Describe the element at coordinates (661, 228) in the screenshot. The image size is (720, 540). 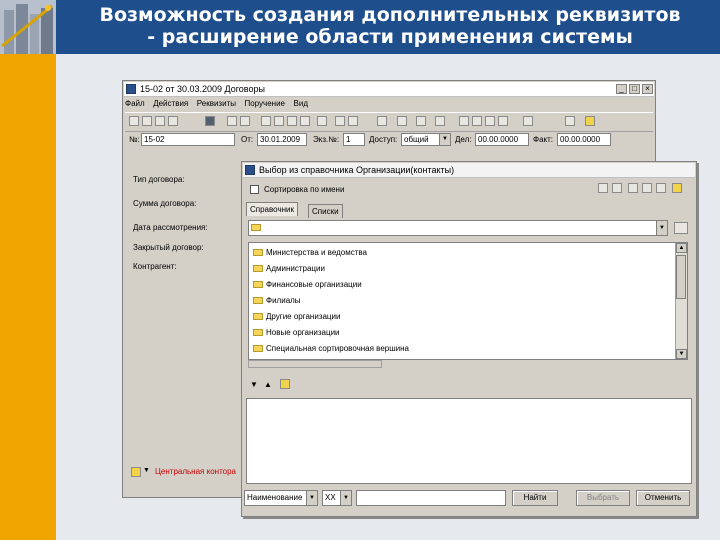
I see `path-chevron-down-icon: ▼` at that location.